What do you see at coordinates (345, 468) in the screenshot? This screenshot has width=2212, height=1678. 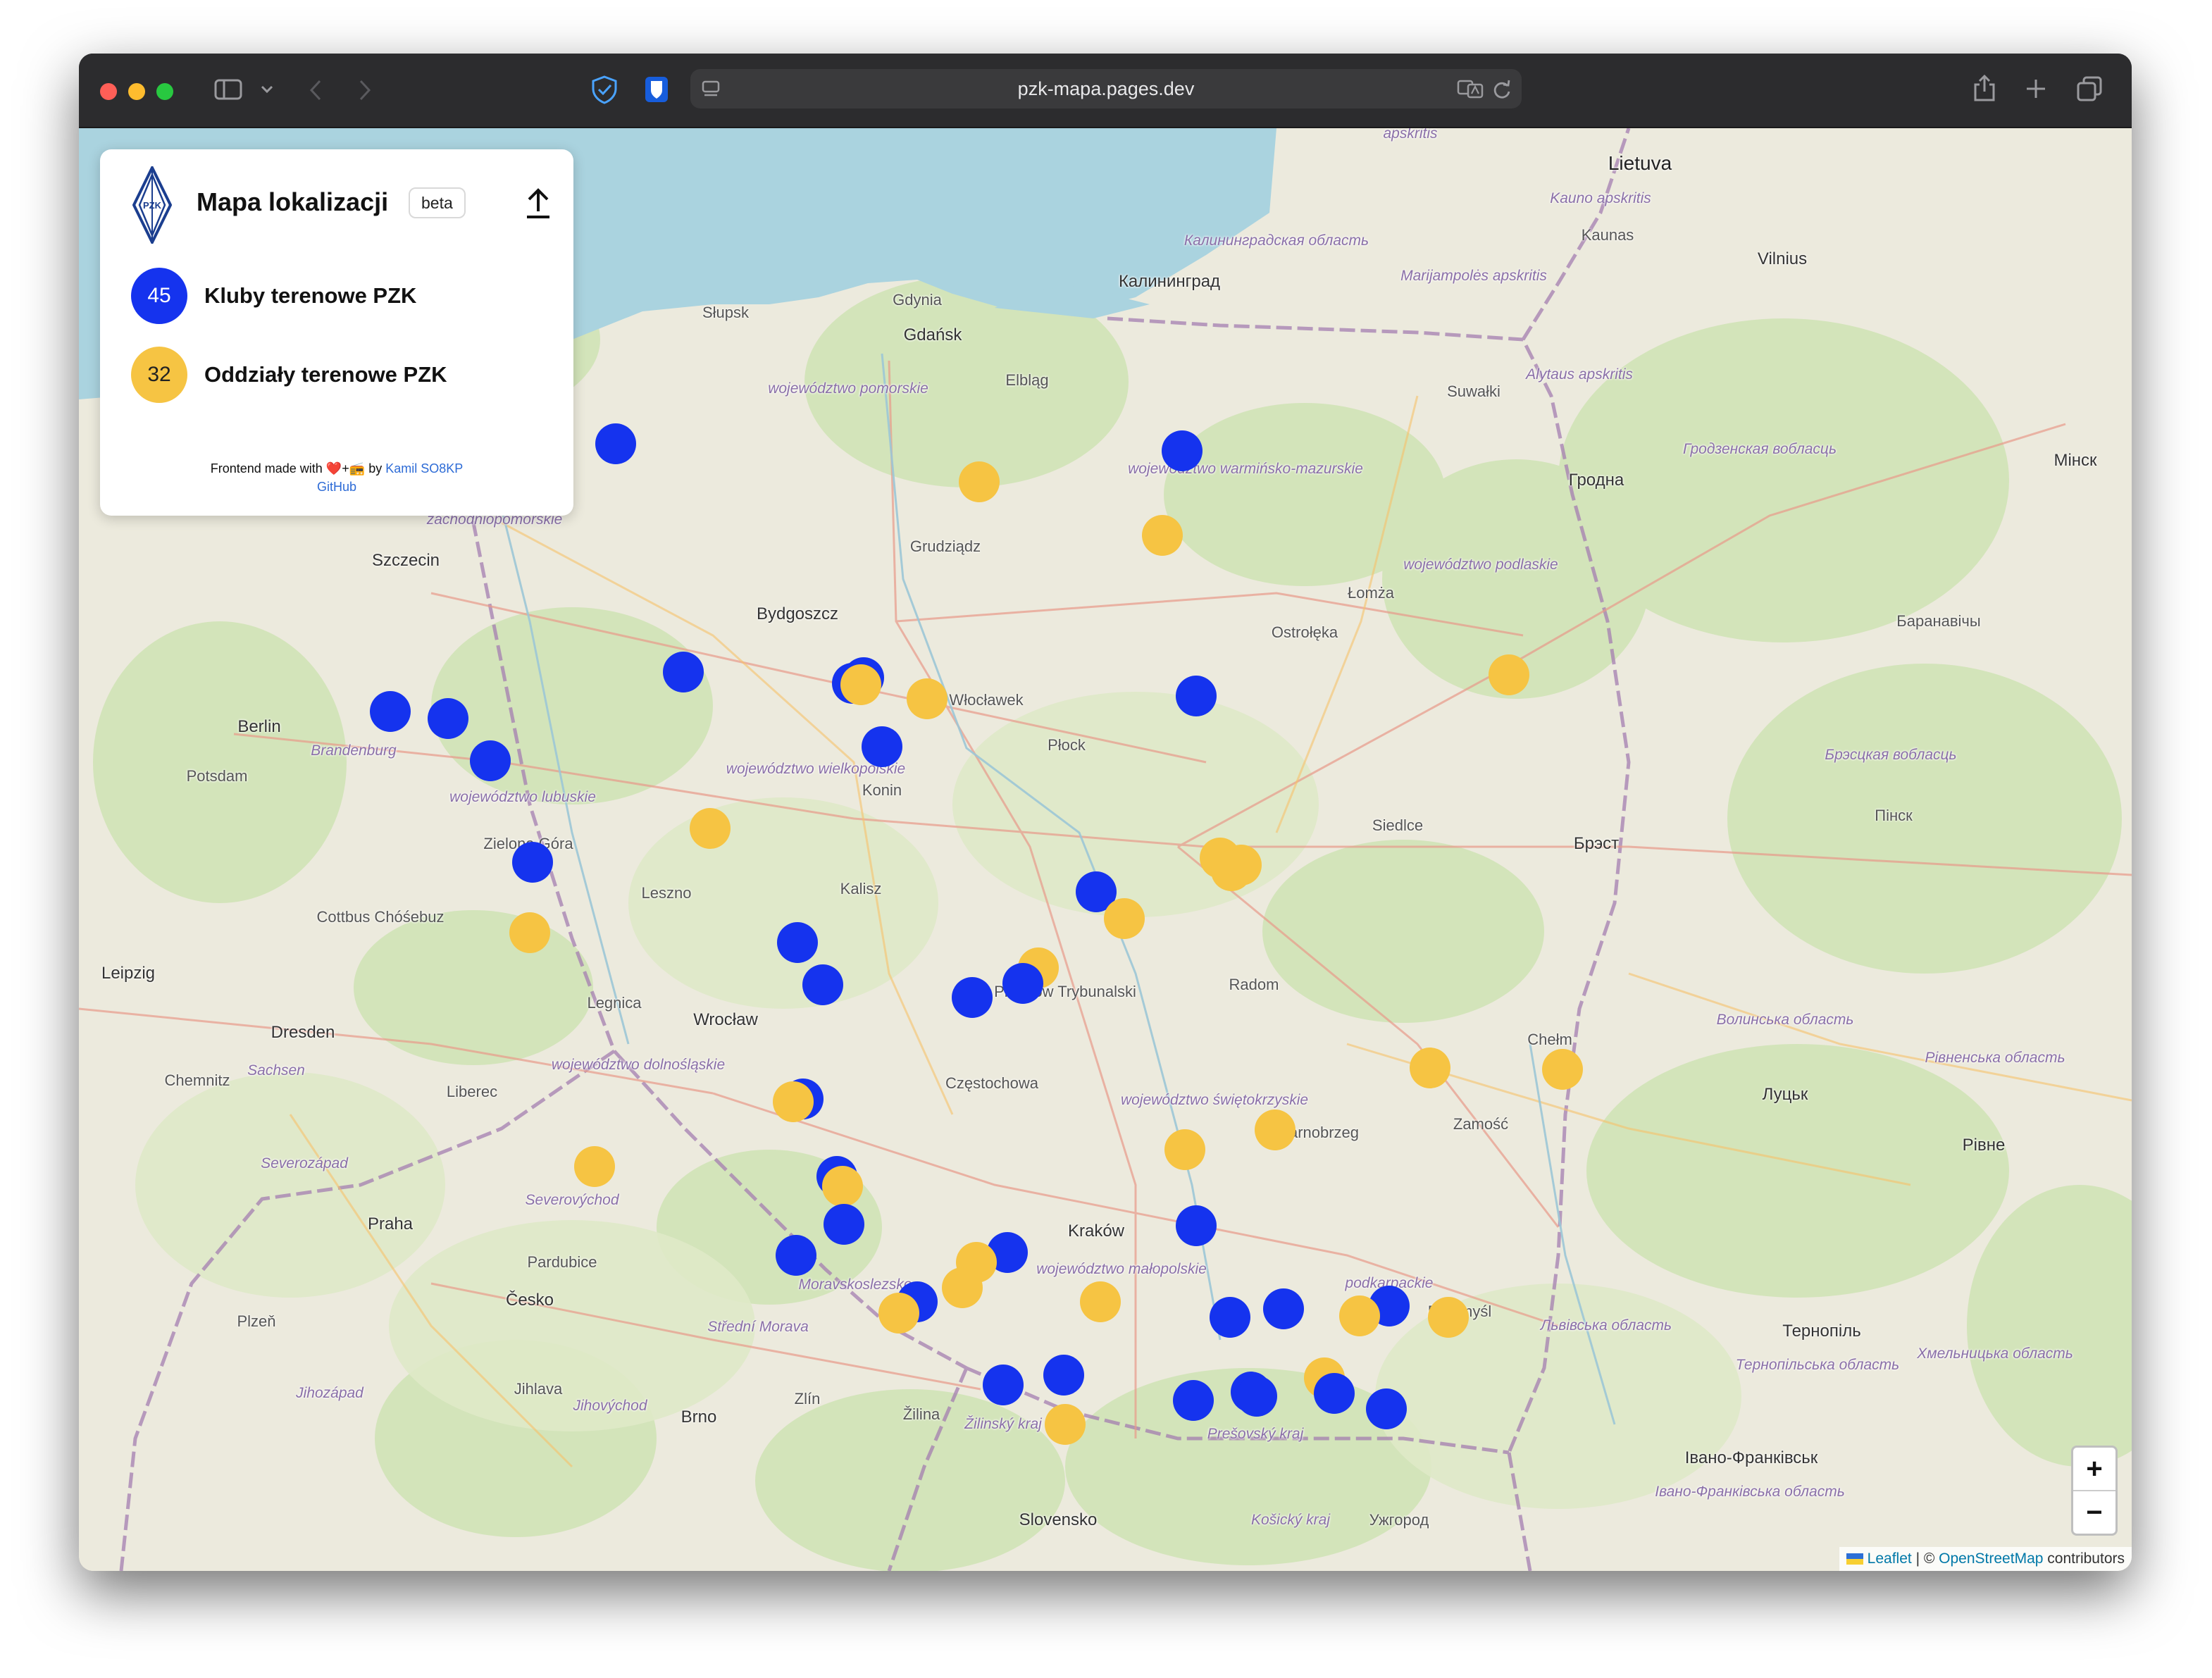 I see `credit-emoji: ❤️+📻` at bounding box center [345, 468].